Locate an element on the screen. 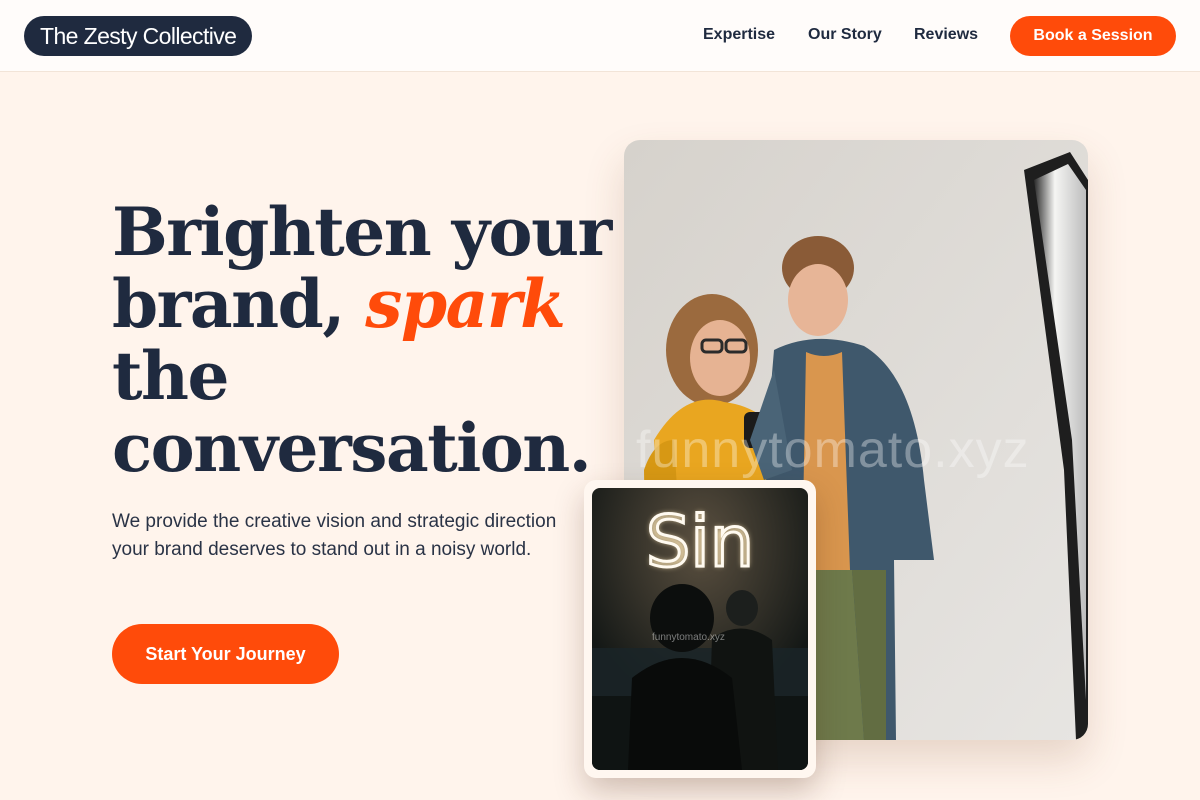  neon-photo: Sin Sin funnytomato.xyz is located at coordinates (700, 629).